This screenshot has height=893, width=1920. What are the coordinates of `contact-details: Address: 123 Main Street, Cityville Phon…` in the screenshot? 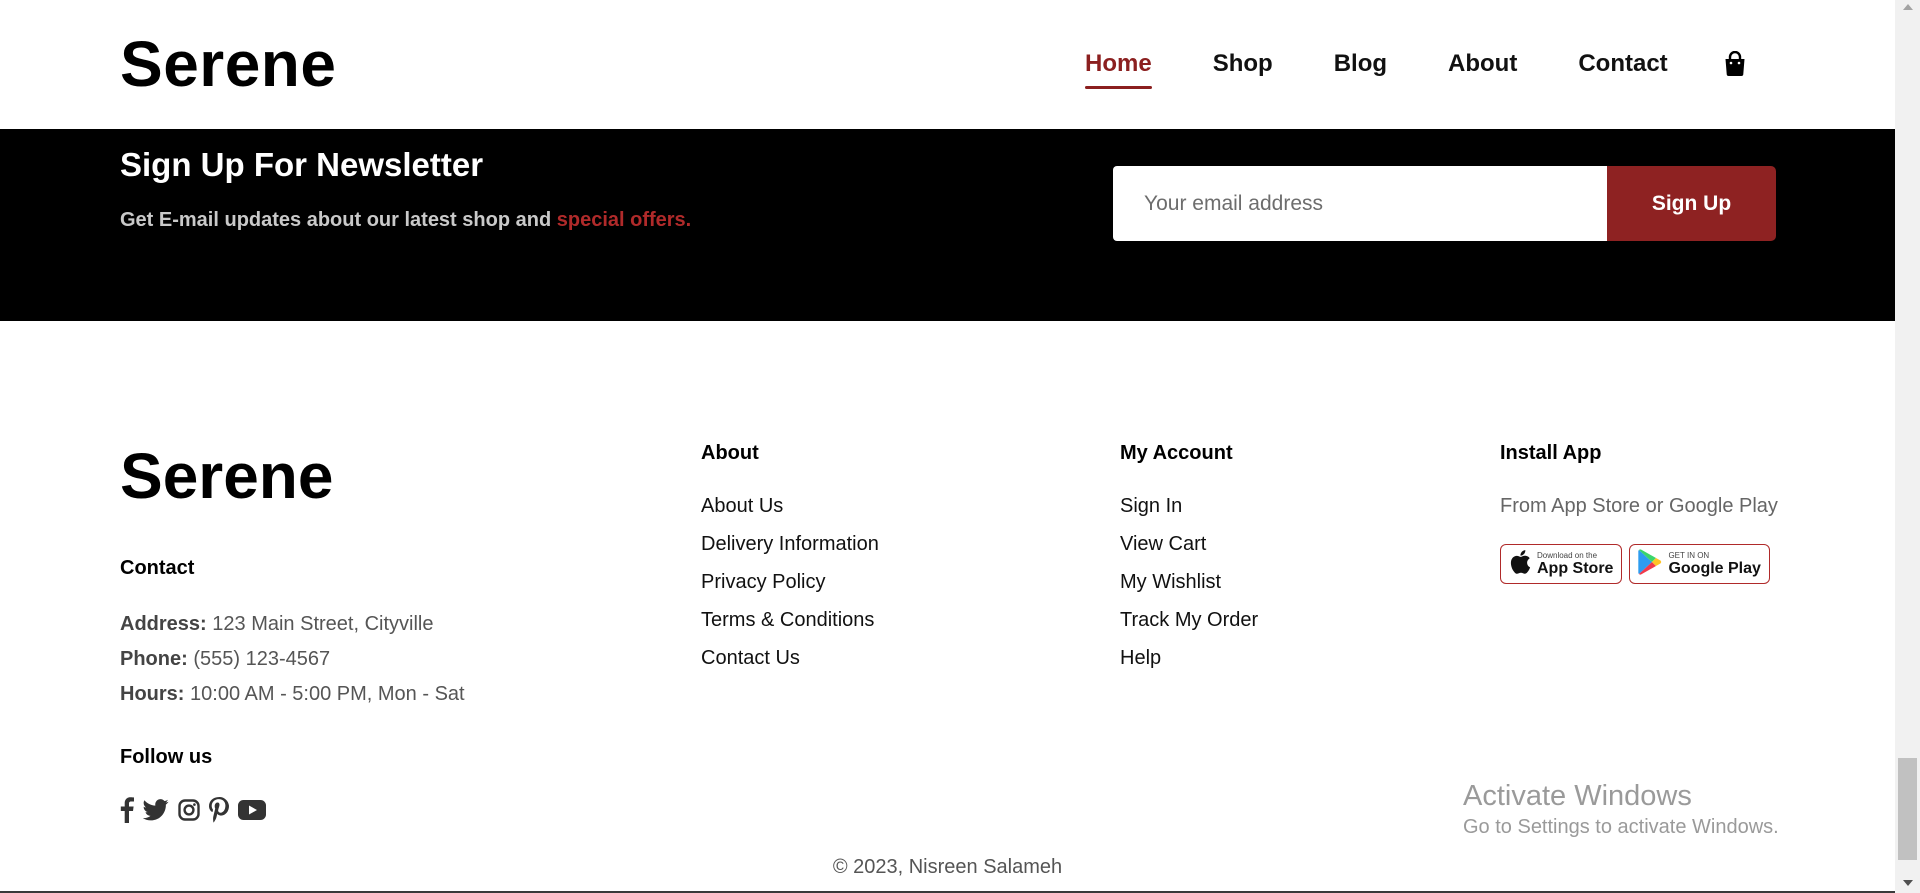 It's located at (292, 659).